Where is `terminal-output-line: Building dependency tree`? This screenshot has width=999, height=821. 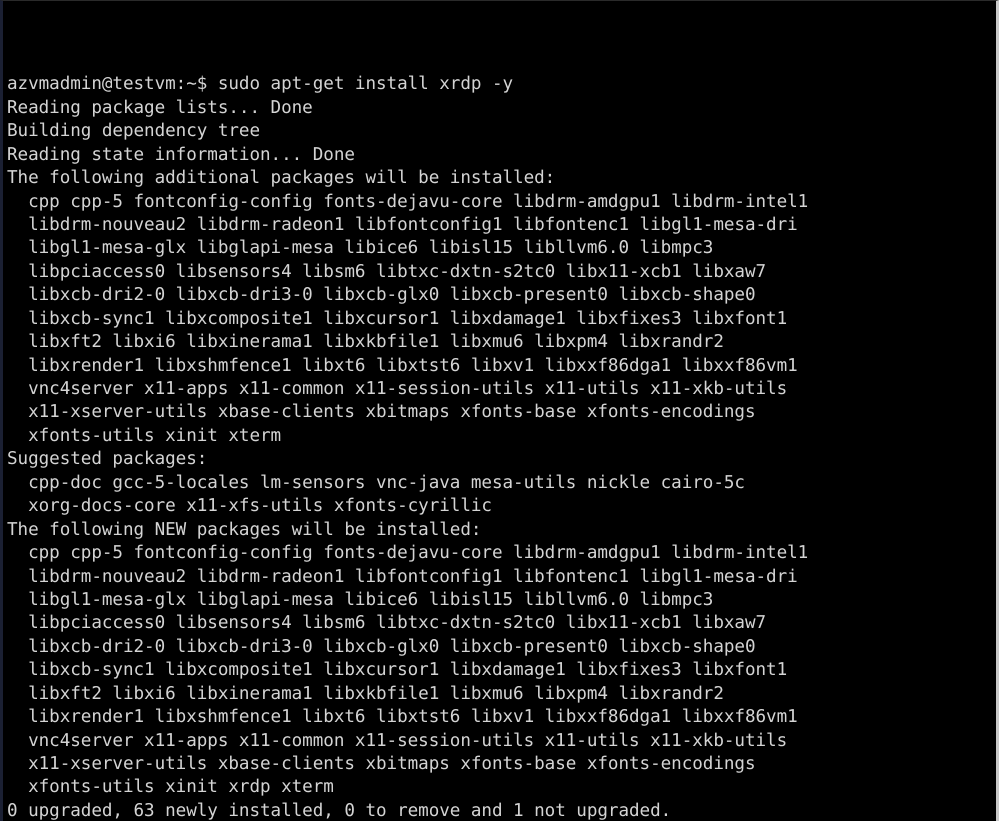
terminal-output-line: Building dependency tree is located at coordinates (134, 131).